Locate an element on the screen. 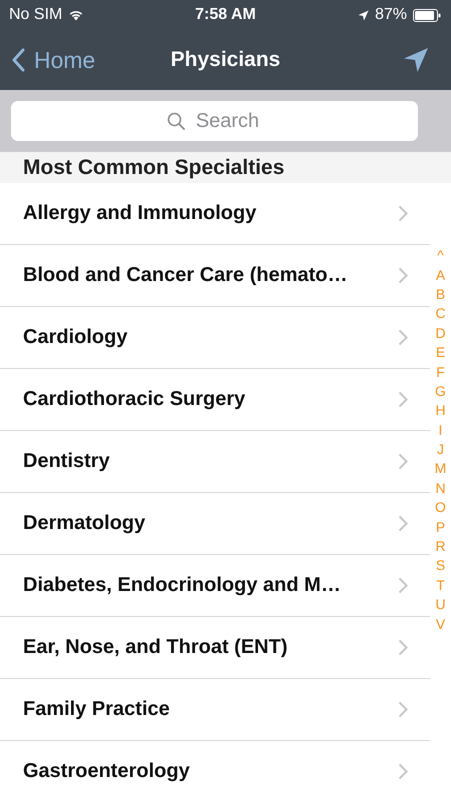 Image resolution: width=451 pixels, height=800 pixels. index-letter: R is located at coordinates (440, 546).